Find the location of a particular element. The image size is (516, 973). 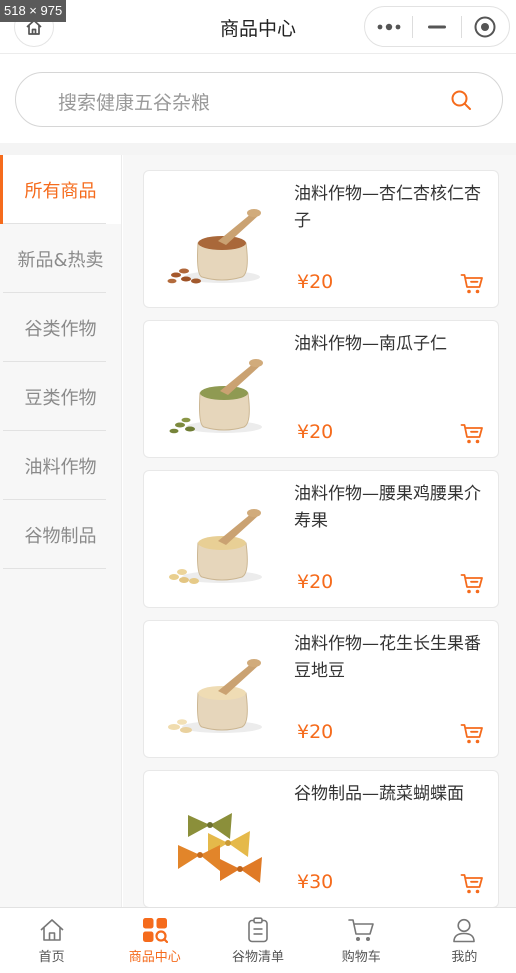

tab-grain-list: 谷物清单 is located at coordinates (257, 940).